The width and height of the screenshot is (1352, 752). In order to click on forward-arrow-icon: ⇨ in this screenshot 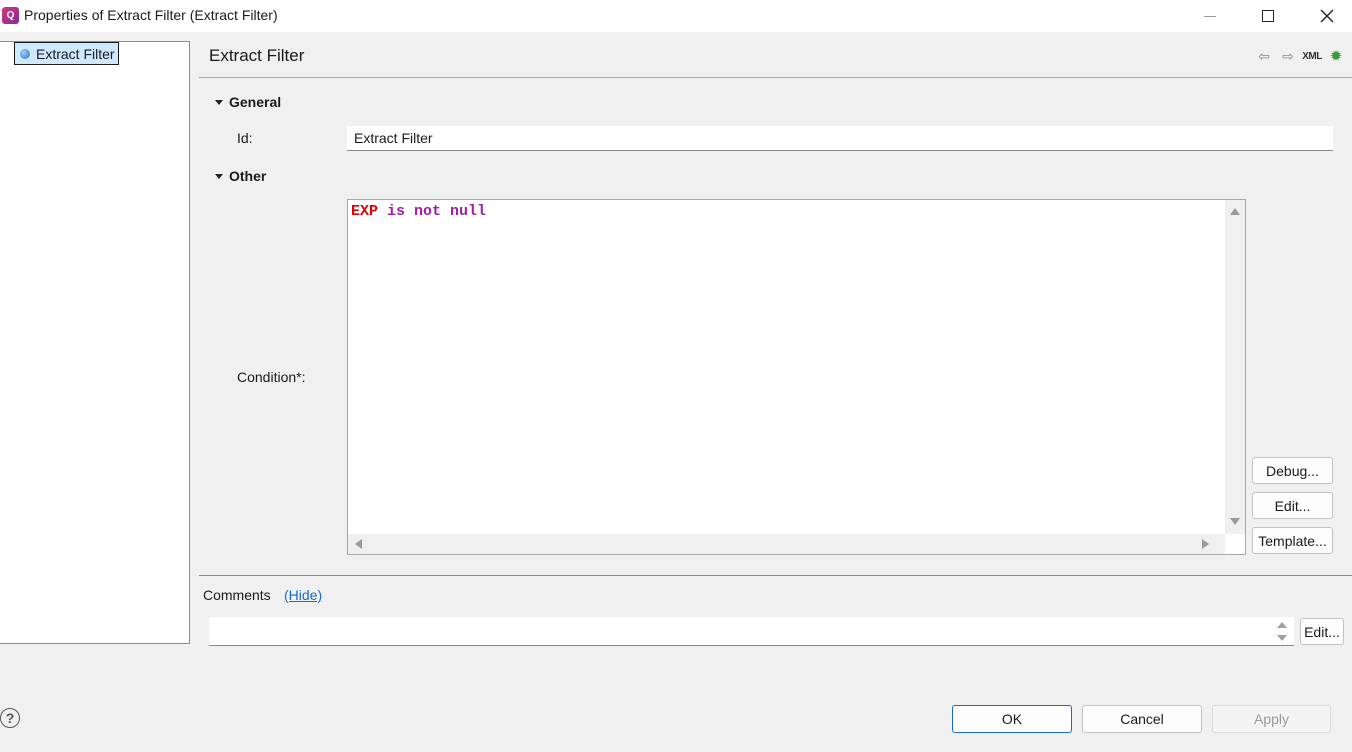, I will do `click(1288, 56)`.